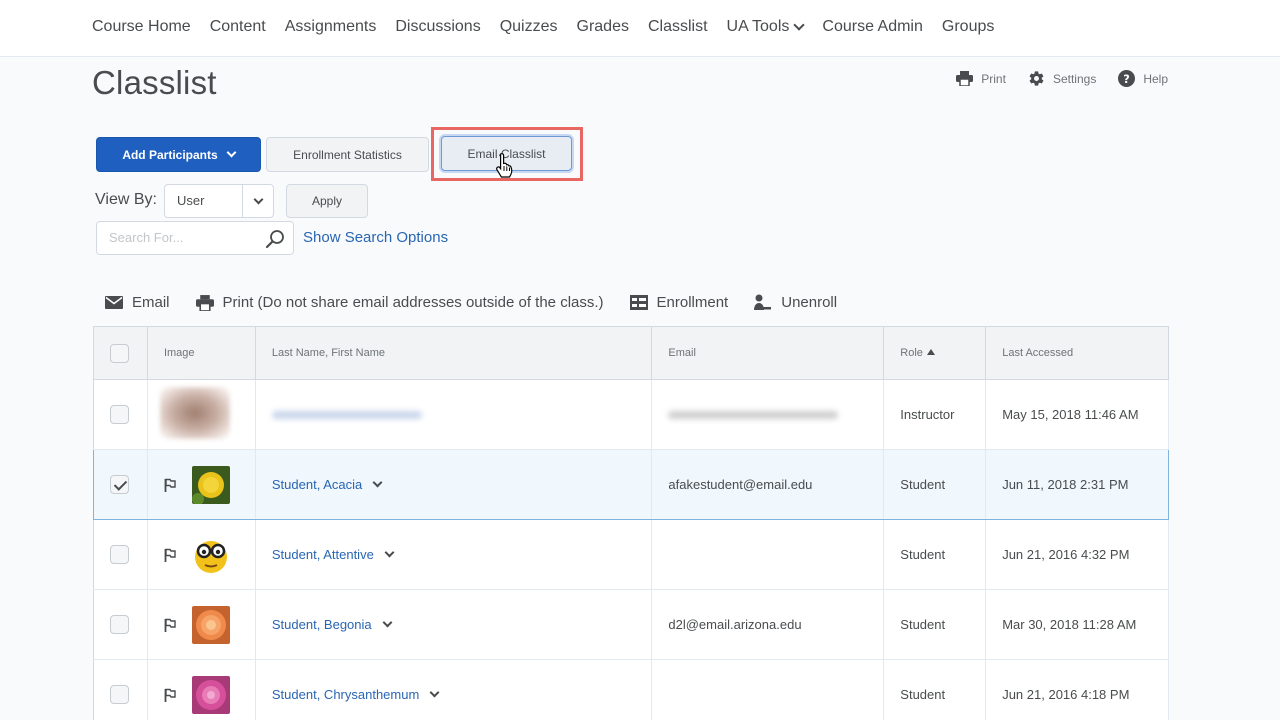  I want to click on print-page-button: Print, so click(981, 78).